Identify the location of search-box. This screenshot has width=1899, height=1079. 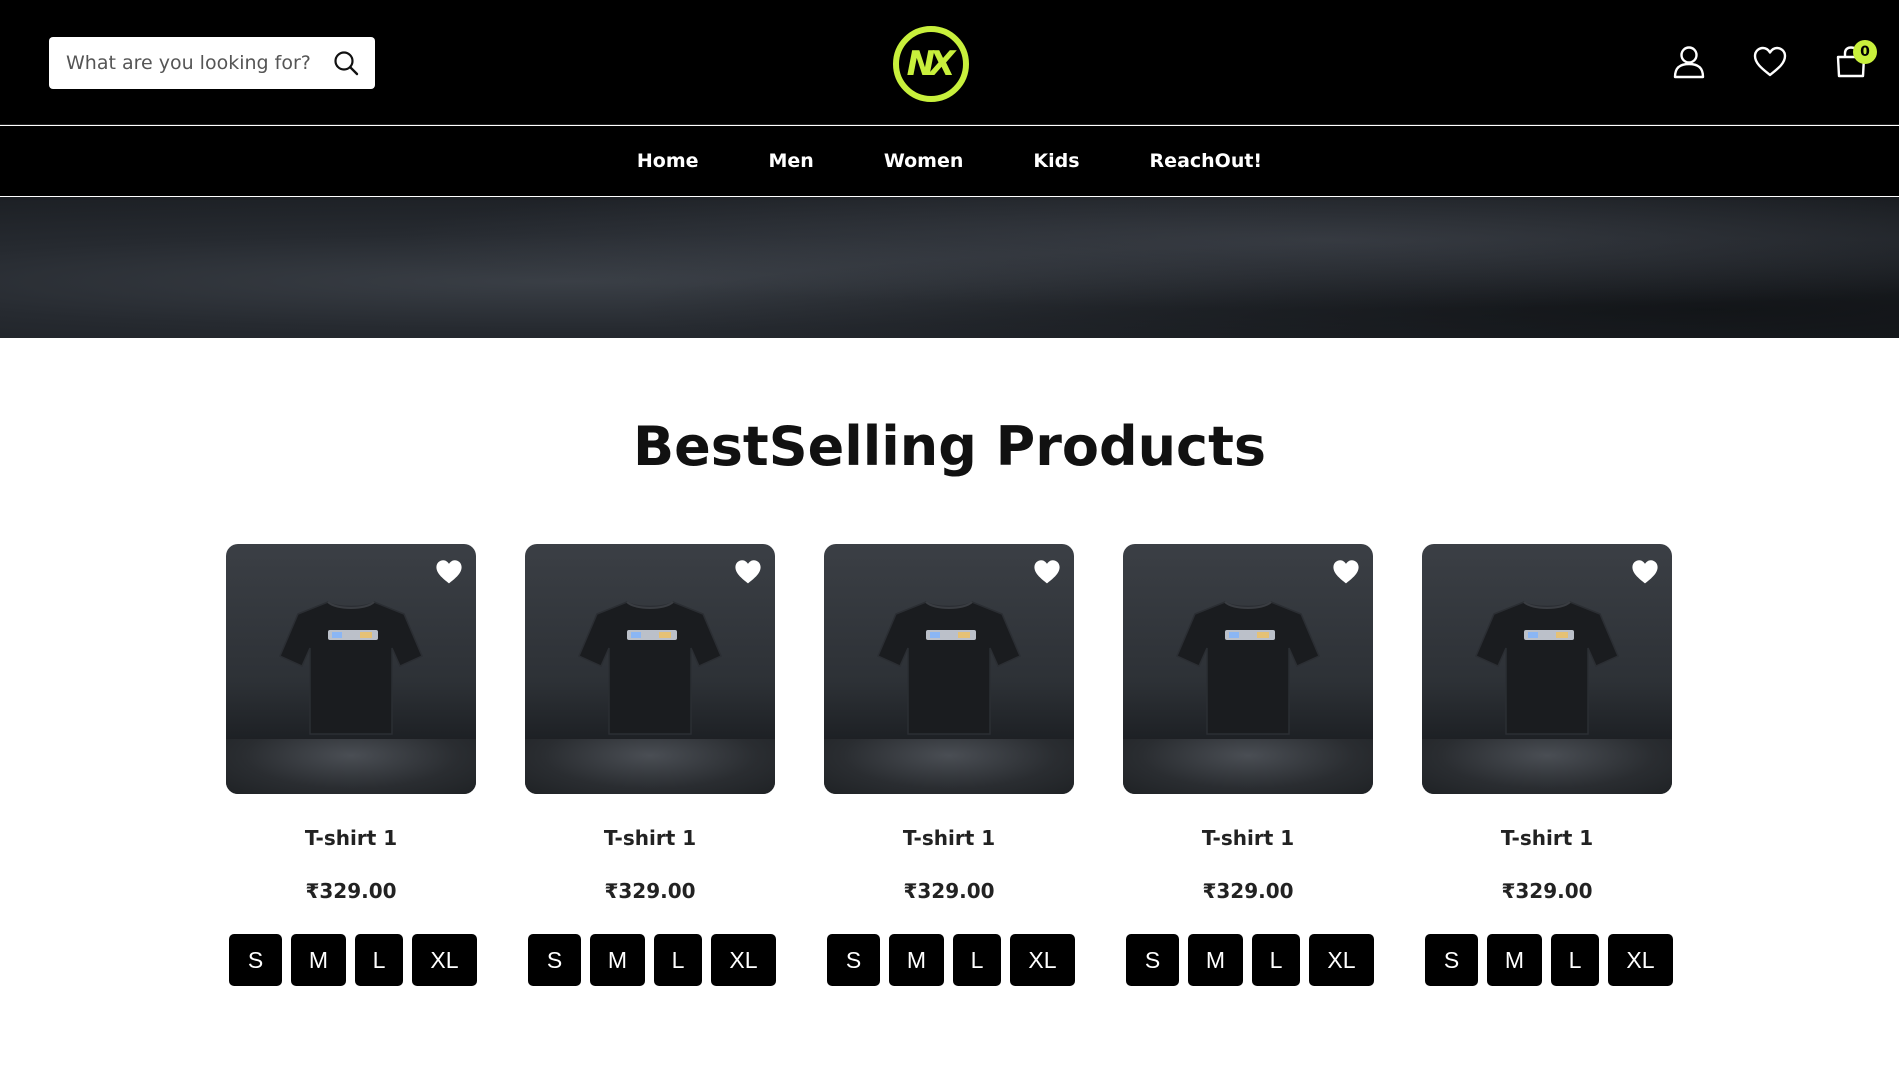
(212, 63).